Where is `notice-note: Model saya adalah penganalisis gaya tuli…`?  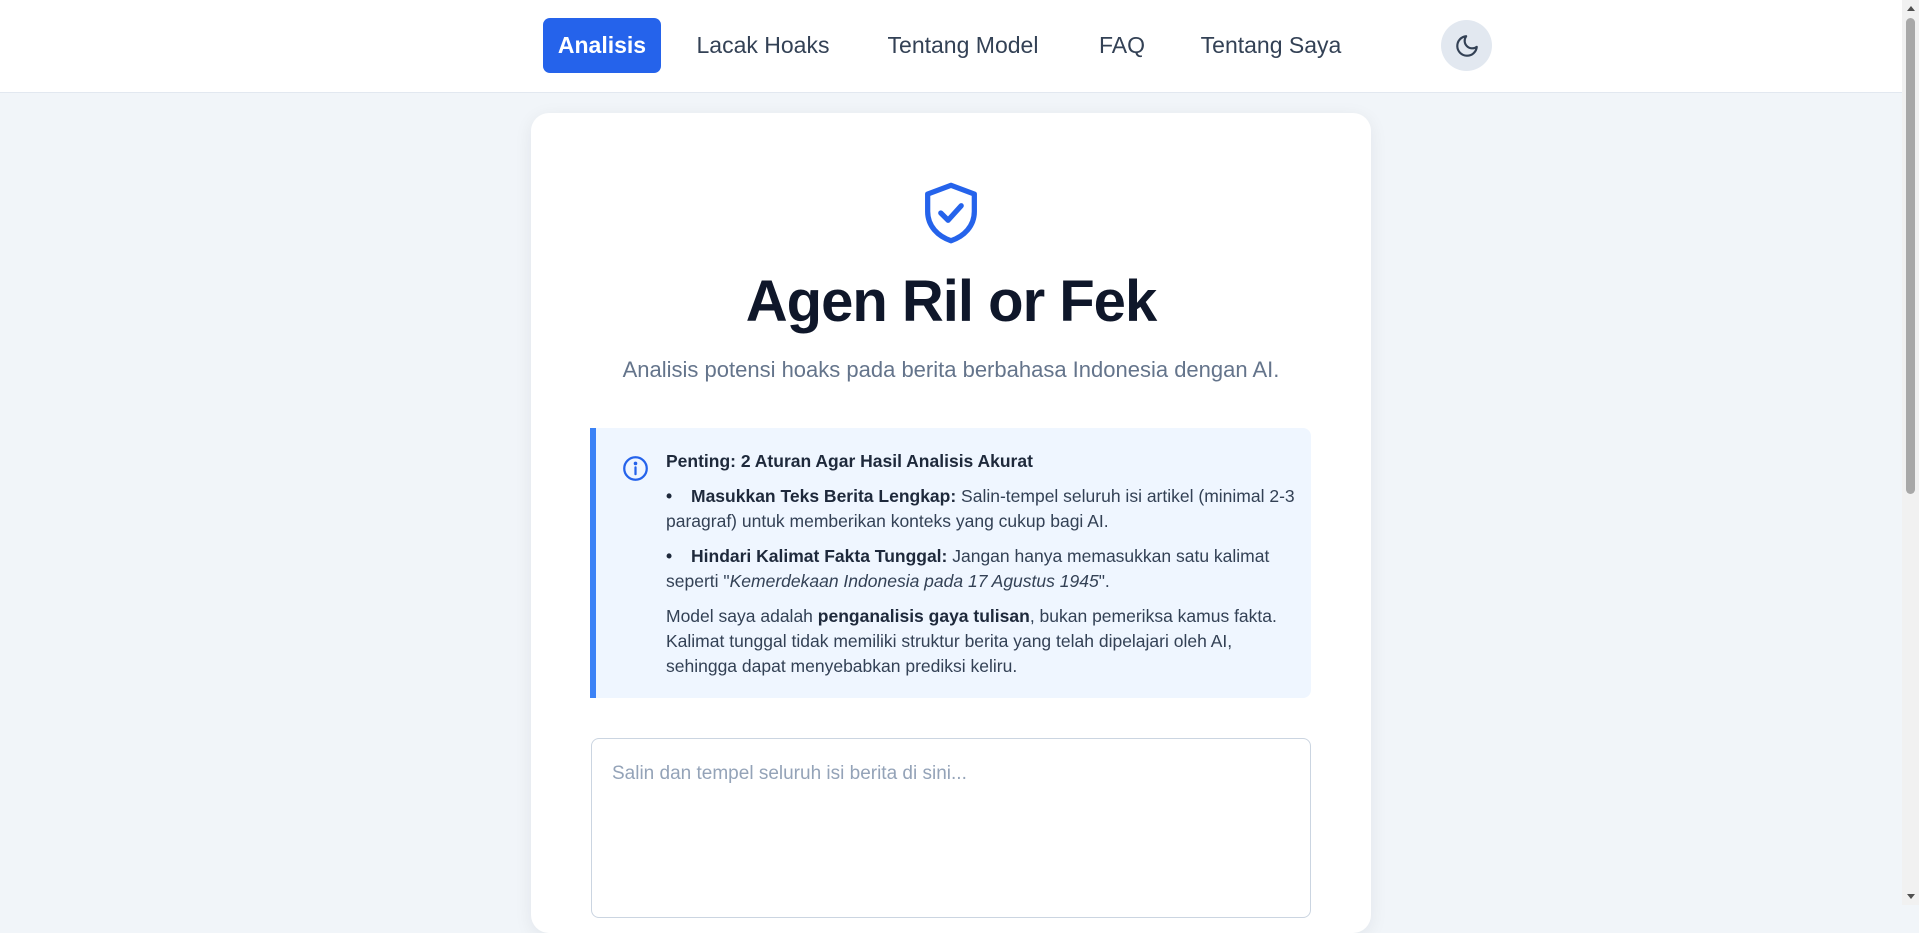 notice-note: Model saya adalah penganalisis gaya tuli… is located at coordinates (981, 641).